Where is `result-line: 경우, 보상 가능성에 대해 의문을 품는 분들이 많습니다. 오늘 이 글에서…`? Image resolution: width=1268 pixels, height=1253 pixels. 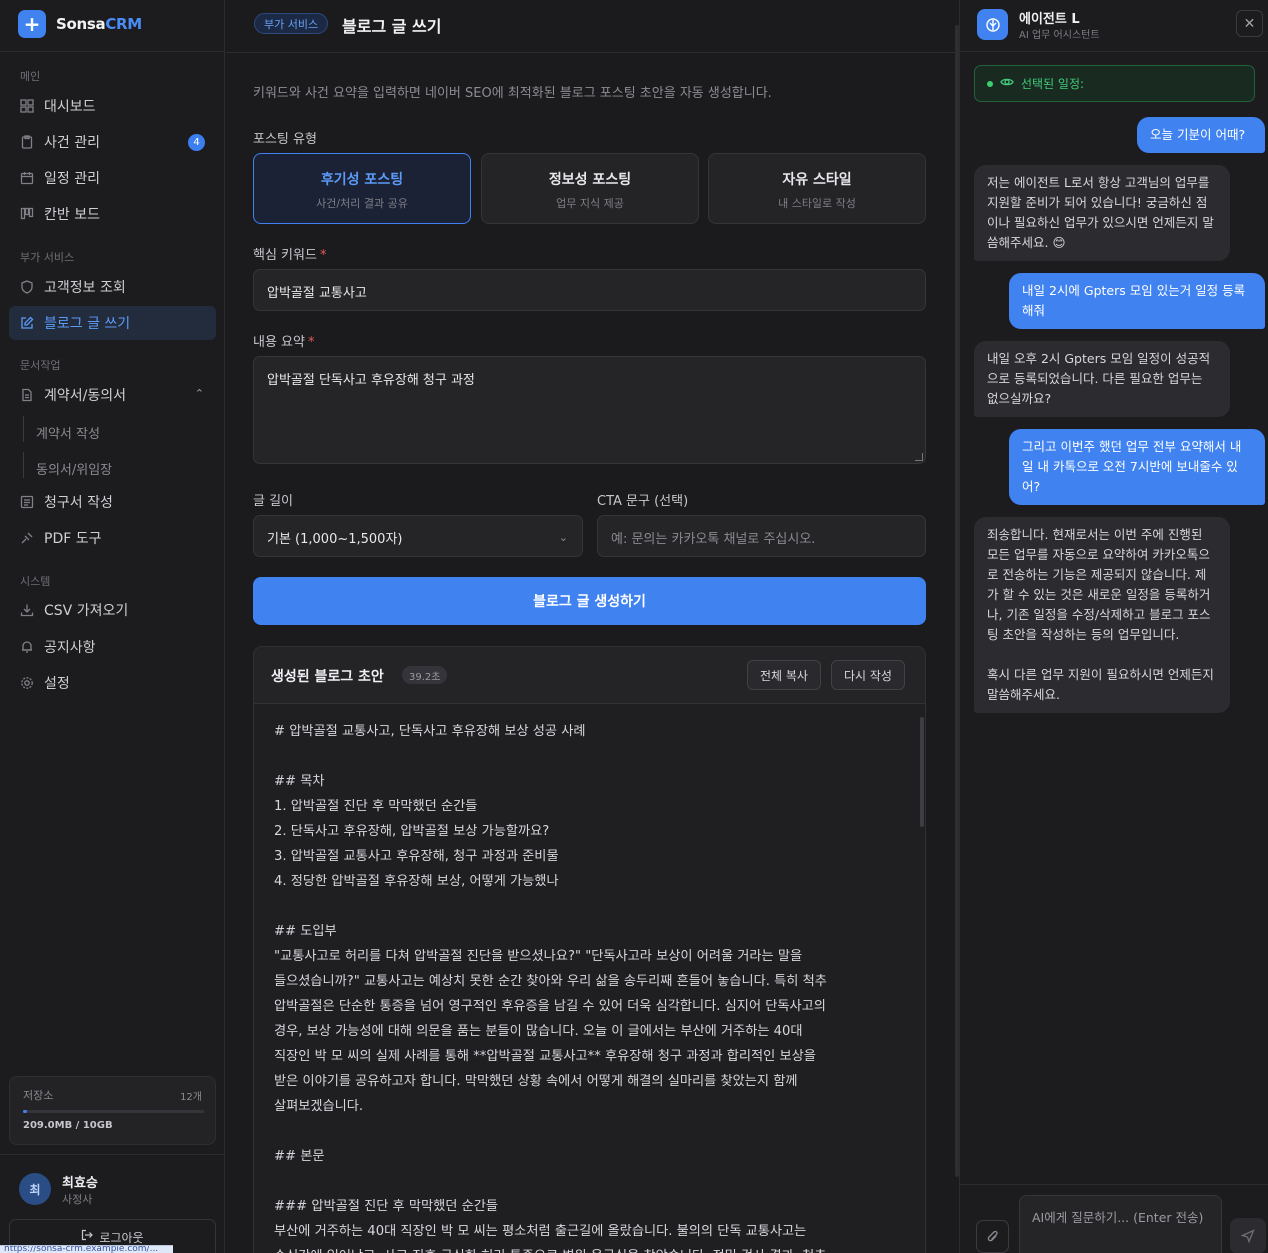
result-line: 경우, 보상 가능성에 대해 의문을 품는 분들이 많습니다. 오늘 이 글에서… is located at coordinates (538, 1031).